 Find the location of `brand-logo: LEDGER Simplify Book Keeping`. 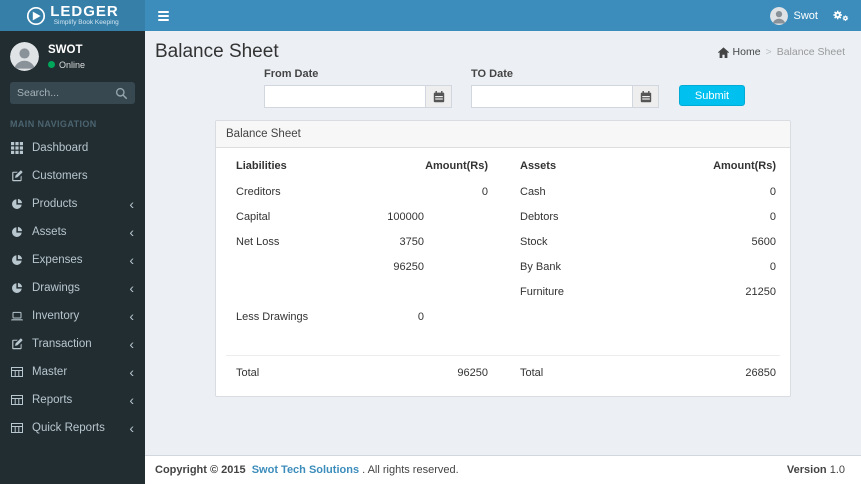

brand-logo: LEDGER Simplify Book Keeping is located at coordinates (72, 15).